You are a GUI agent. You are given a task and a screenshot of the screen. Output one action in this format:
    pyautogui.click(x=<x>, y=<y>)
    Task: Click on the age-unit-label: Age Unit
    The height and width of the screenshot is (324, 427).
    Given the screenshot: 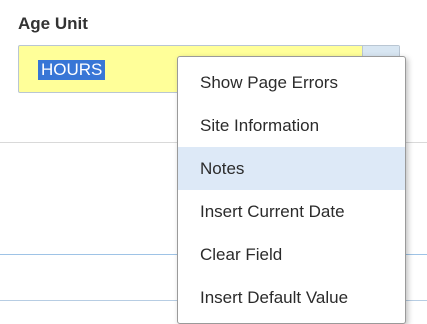 What is the action you would take?
    pyautogui.click(x=53, y=23)
    